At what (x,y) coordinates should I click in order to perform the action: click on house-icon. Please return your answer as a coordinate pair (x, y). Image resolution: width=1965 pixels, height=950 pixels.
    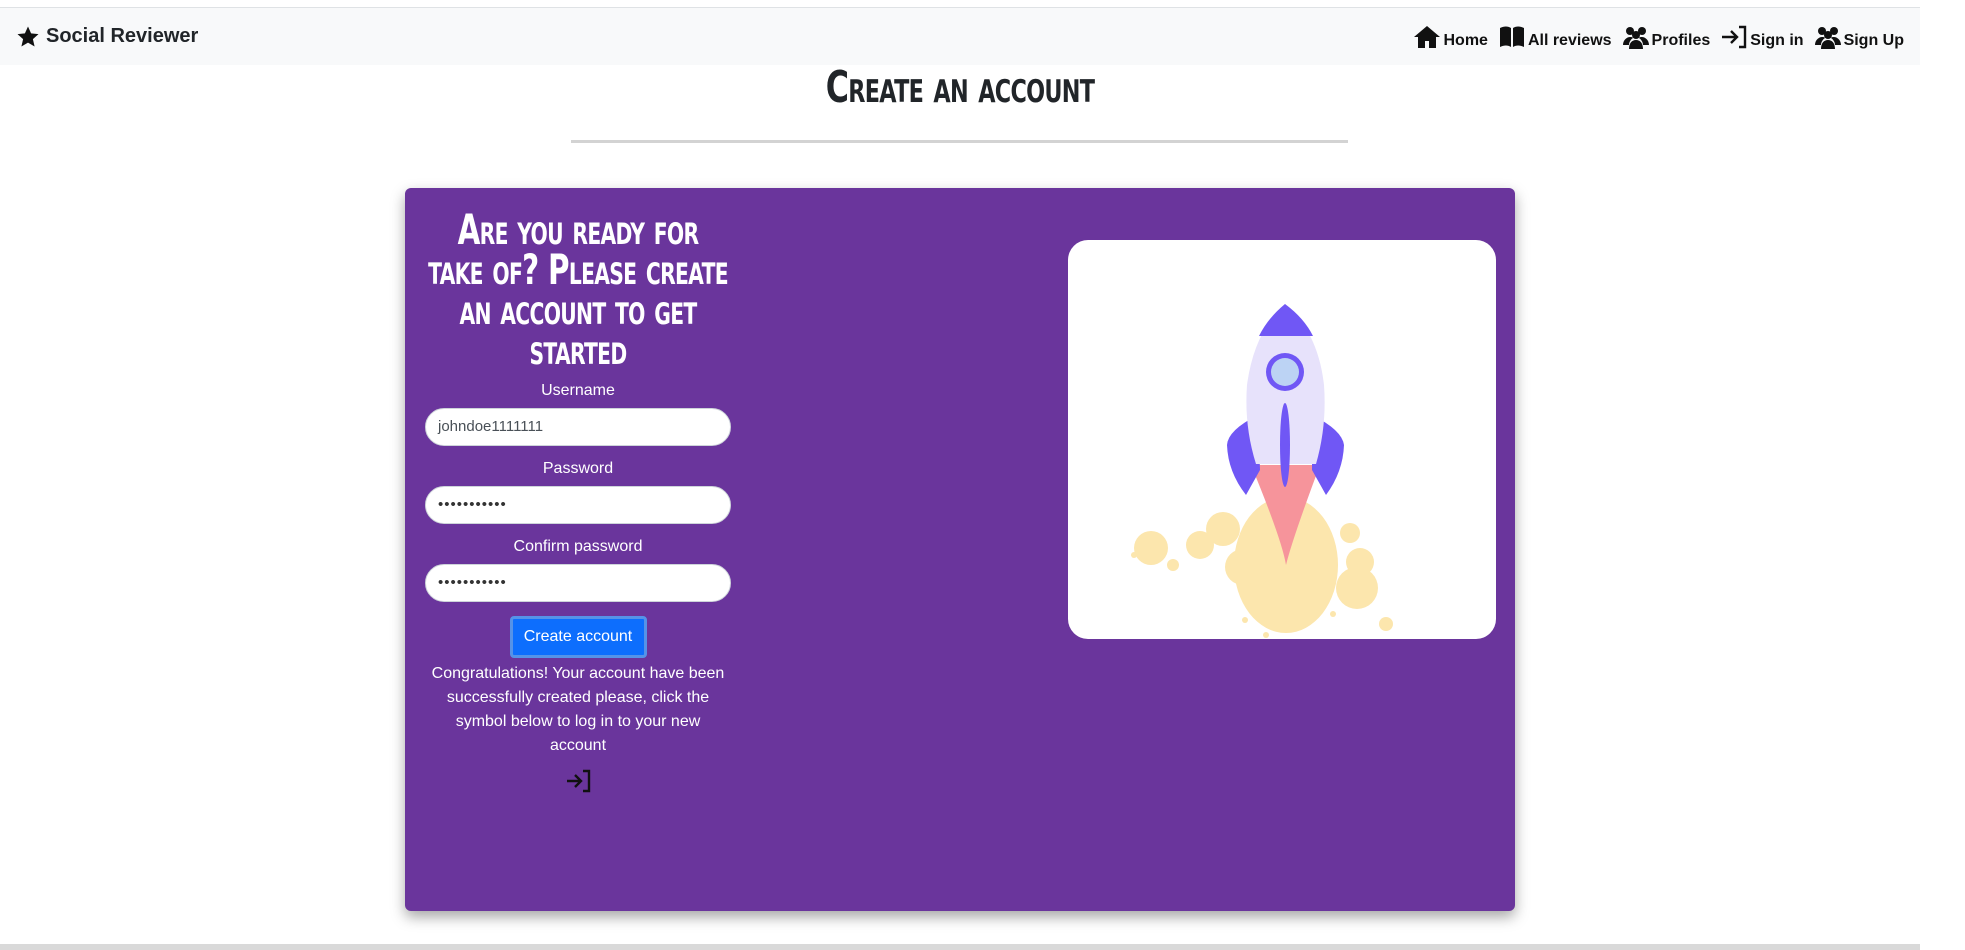
    Looking at the image, I should click on (1427, 36).